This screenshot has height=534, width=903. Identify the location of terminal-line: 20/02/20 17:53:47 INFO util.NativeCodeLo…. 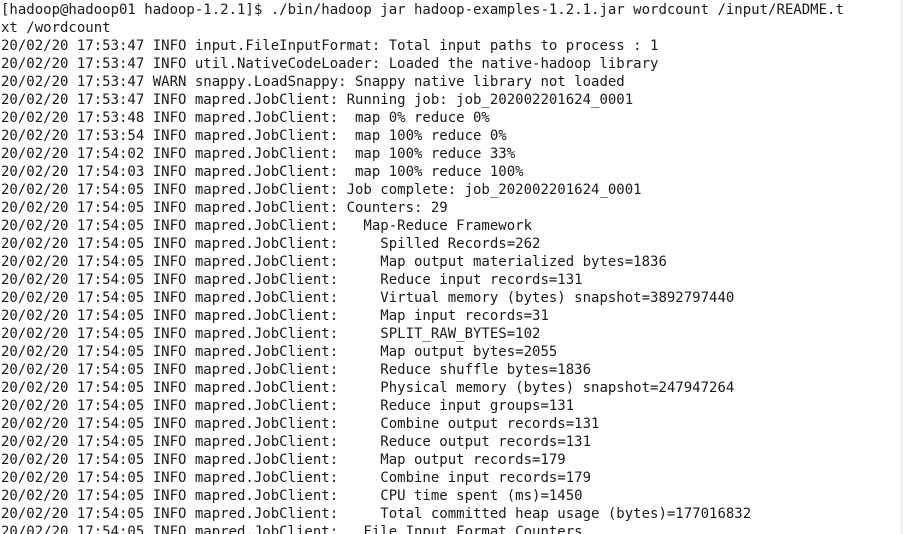
(330, 64).